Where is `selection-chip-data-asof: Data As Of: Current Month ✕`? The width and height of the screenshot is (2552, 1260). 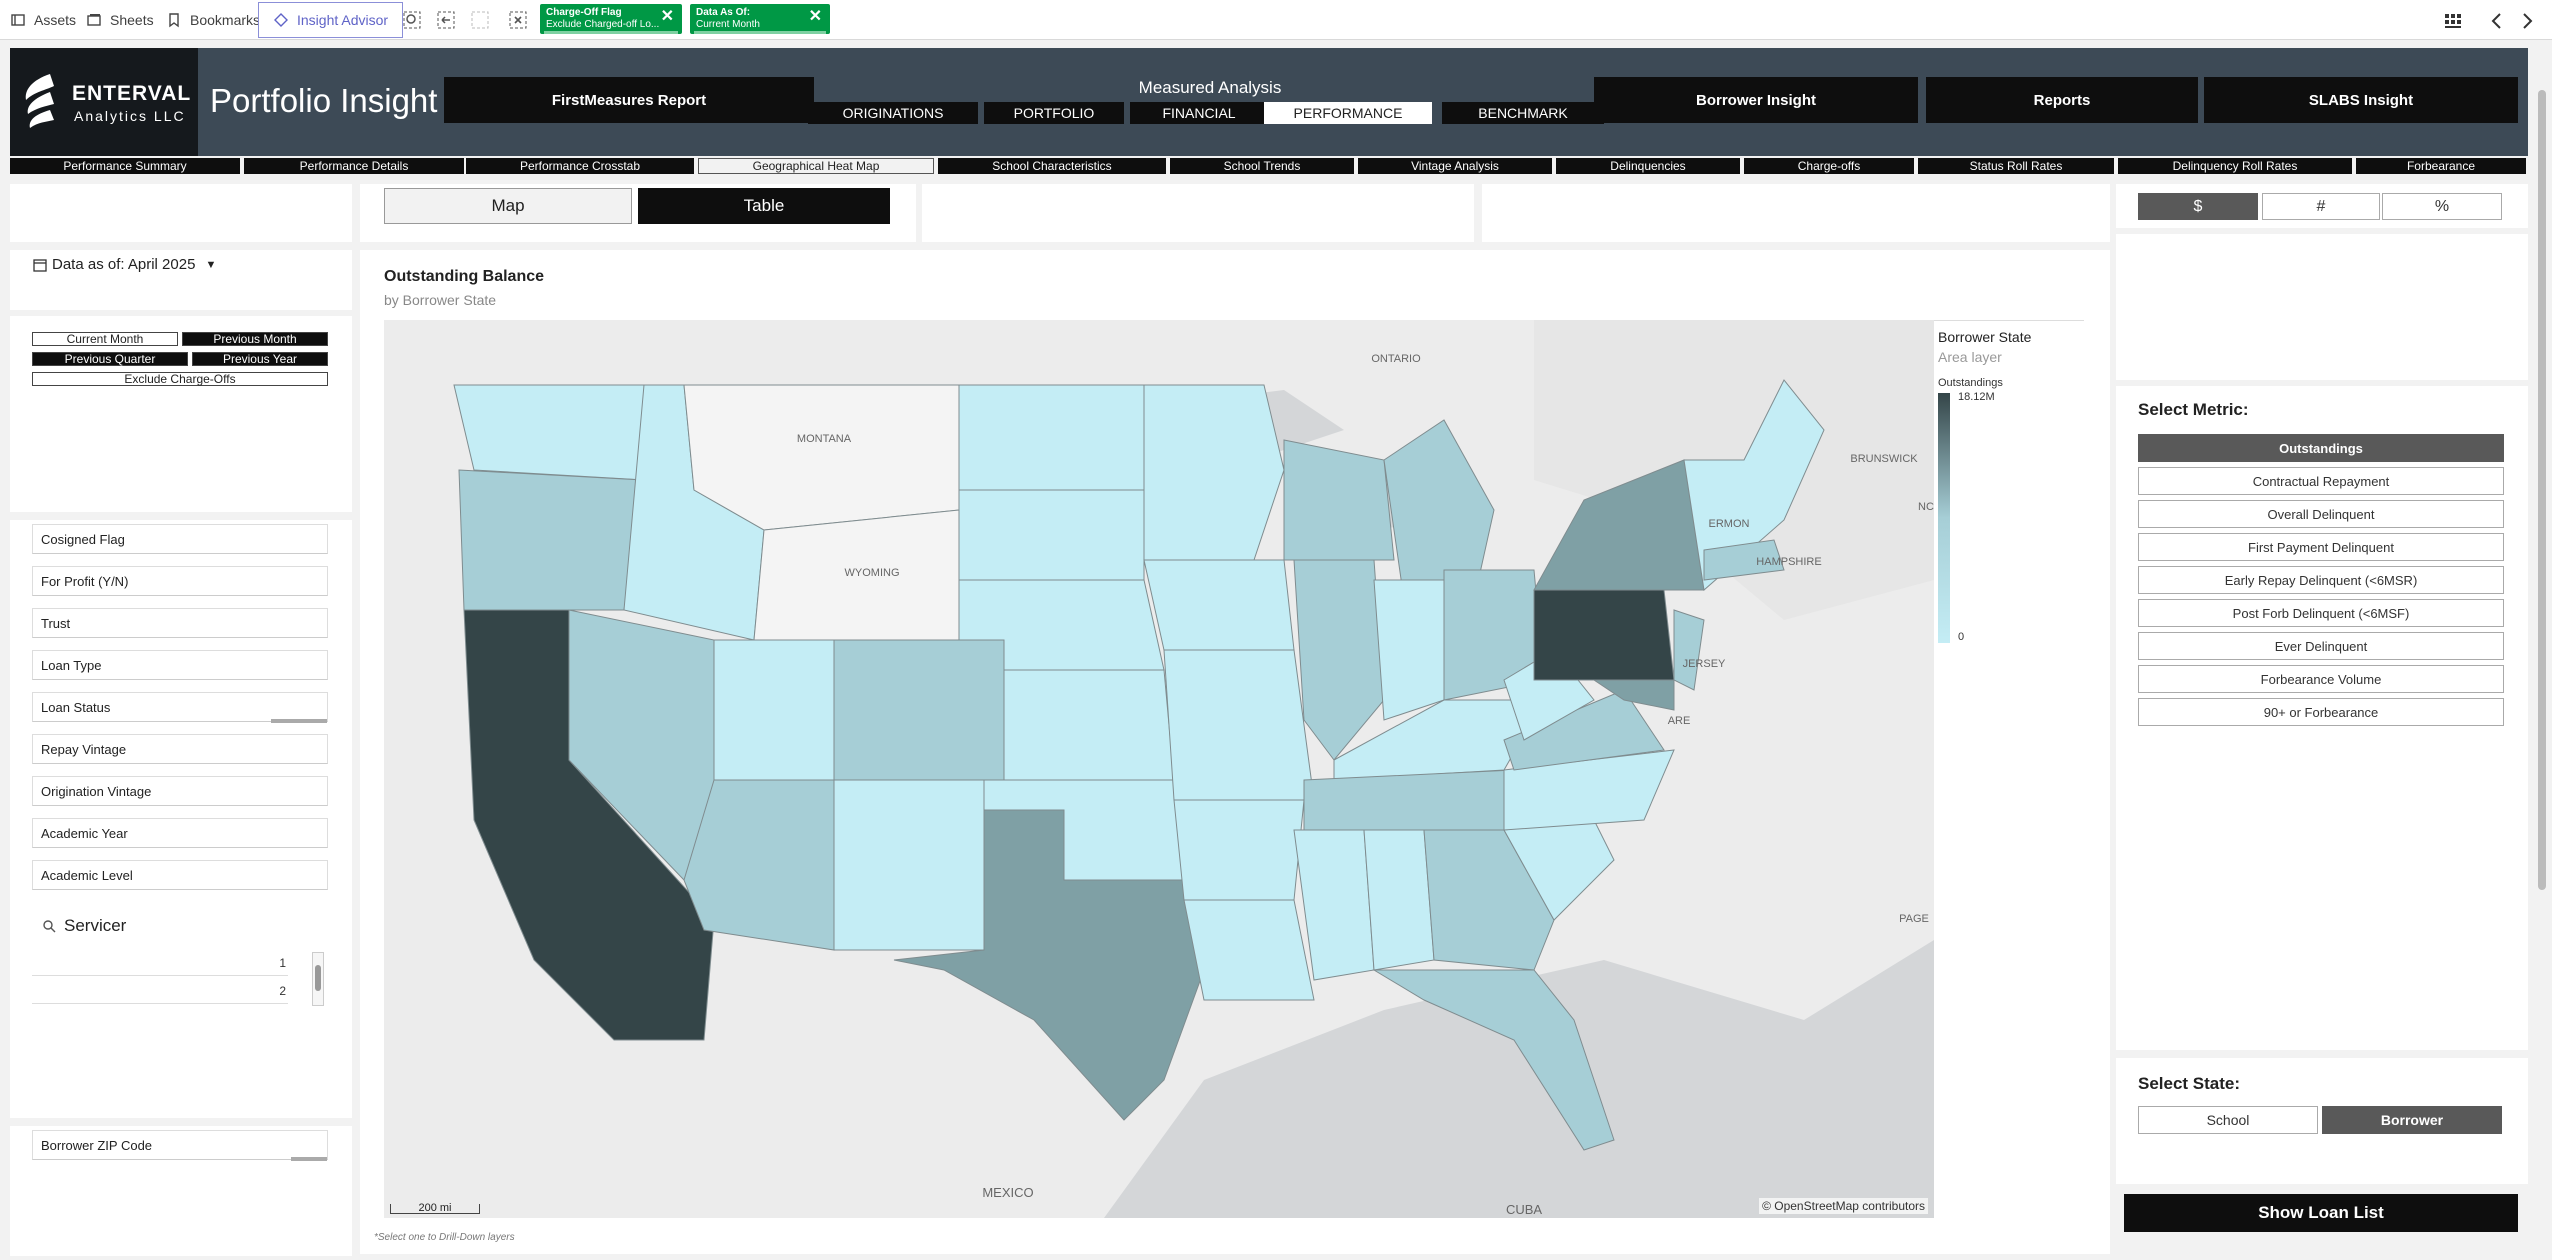 selection-chip-data-asof: Data As Of: Current Month ✕ is located at coordinates (760, 19).